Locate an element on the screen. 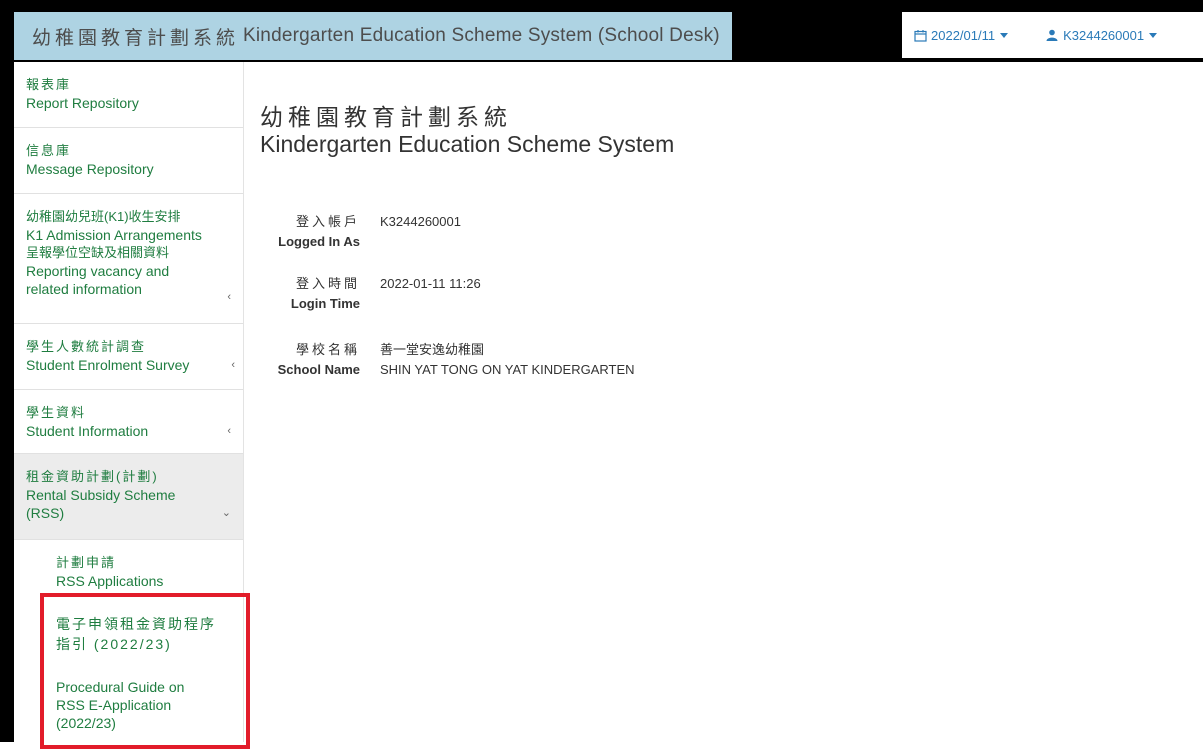 This screenshot has height=749, width=1203. sidebar-item-message-repository: 信息庫 Message Repository is located at coordinates (128, 161).